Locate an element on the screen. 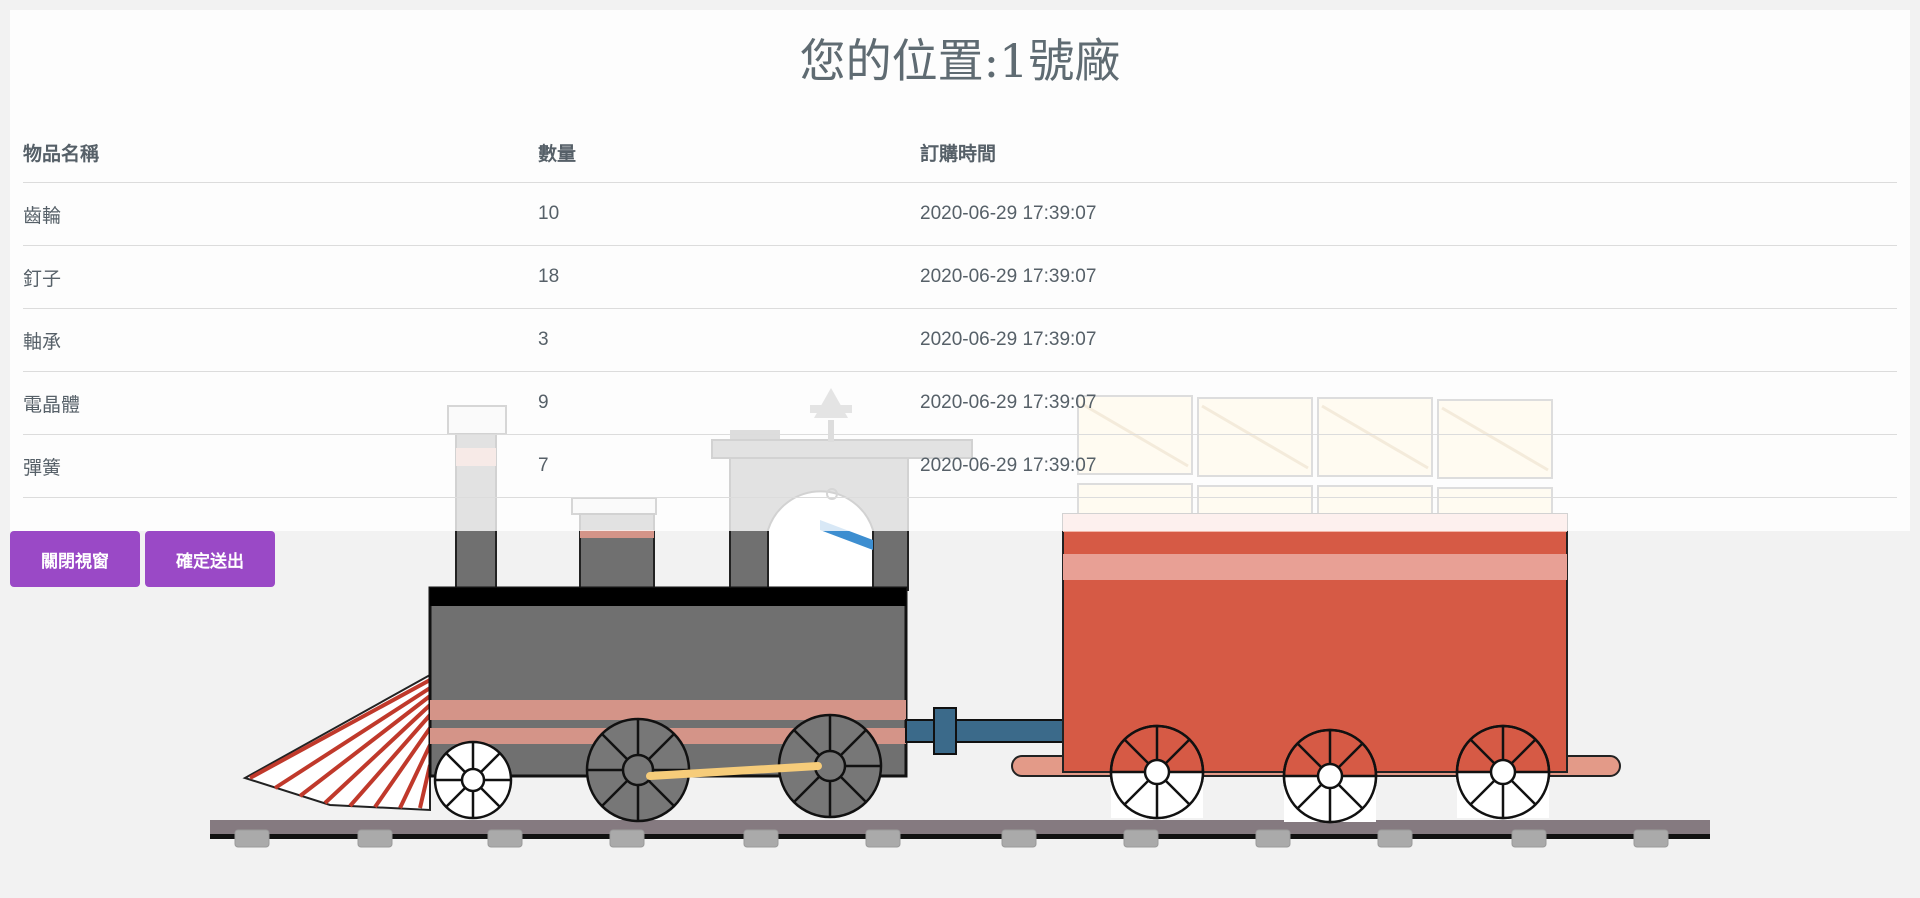 This screenshot has width=1920, height=898. item-name-cell: 電晶體 is located at coordinates (280, 403).